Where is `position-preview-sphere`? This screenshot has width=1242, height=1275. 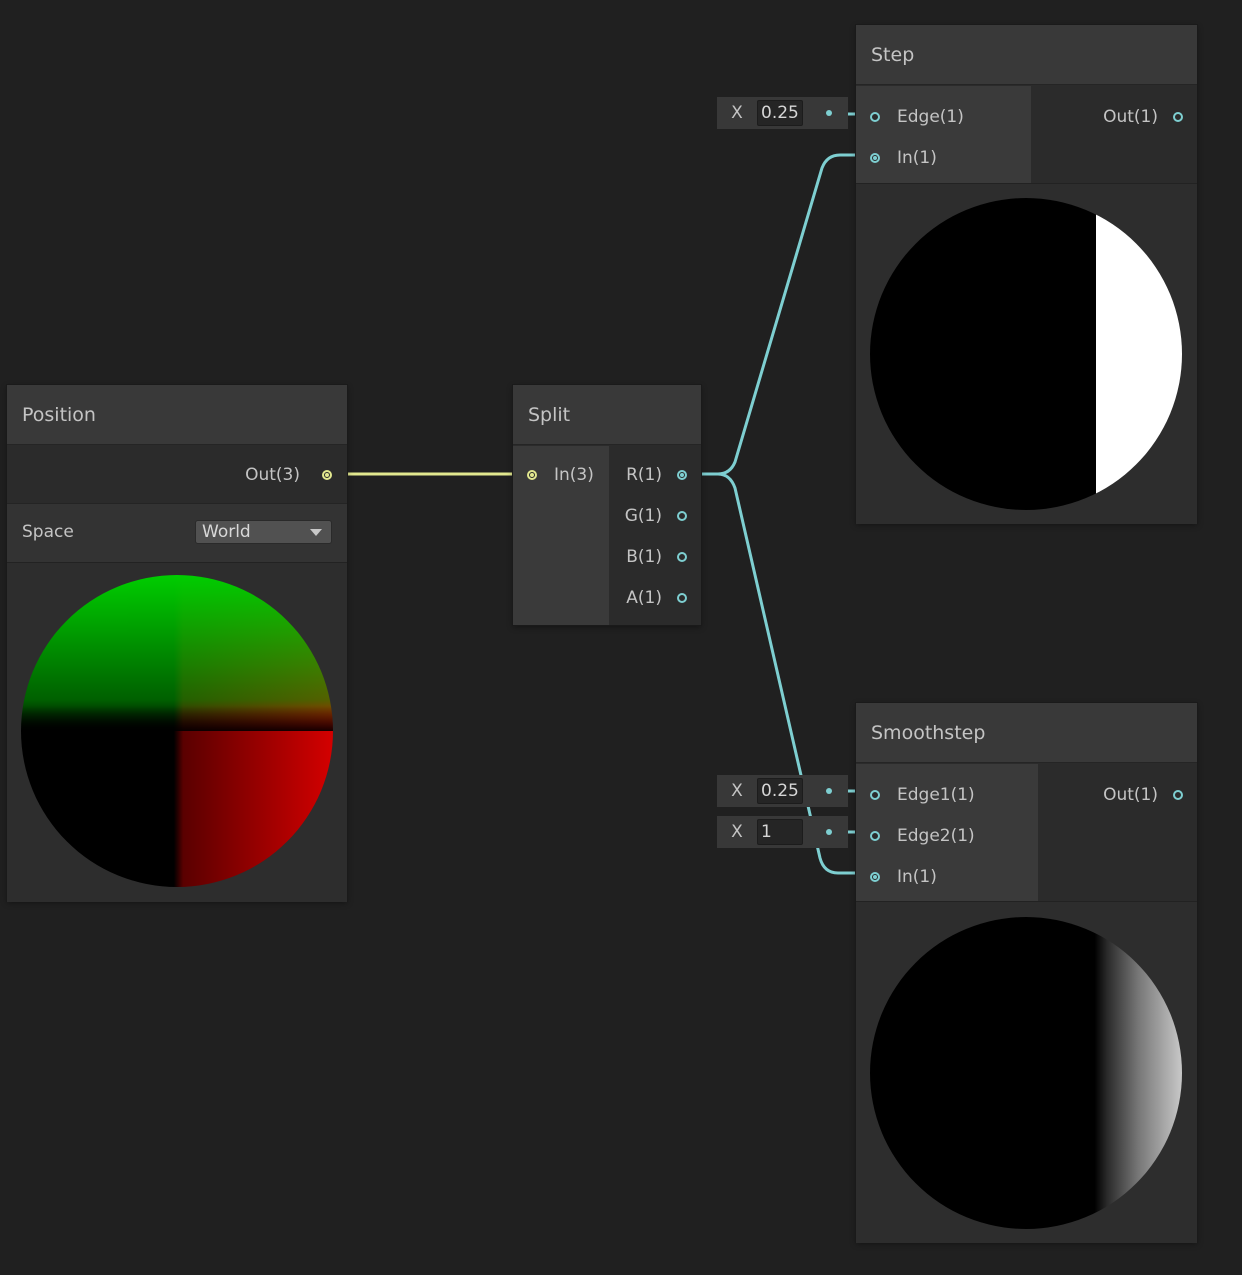 position-preview-sphere is located at coordinates (177, 731).